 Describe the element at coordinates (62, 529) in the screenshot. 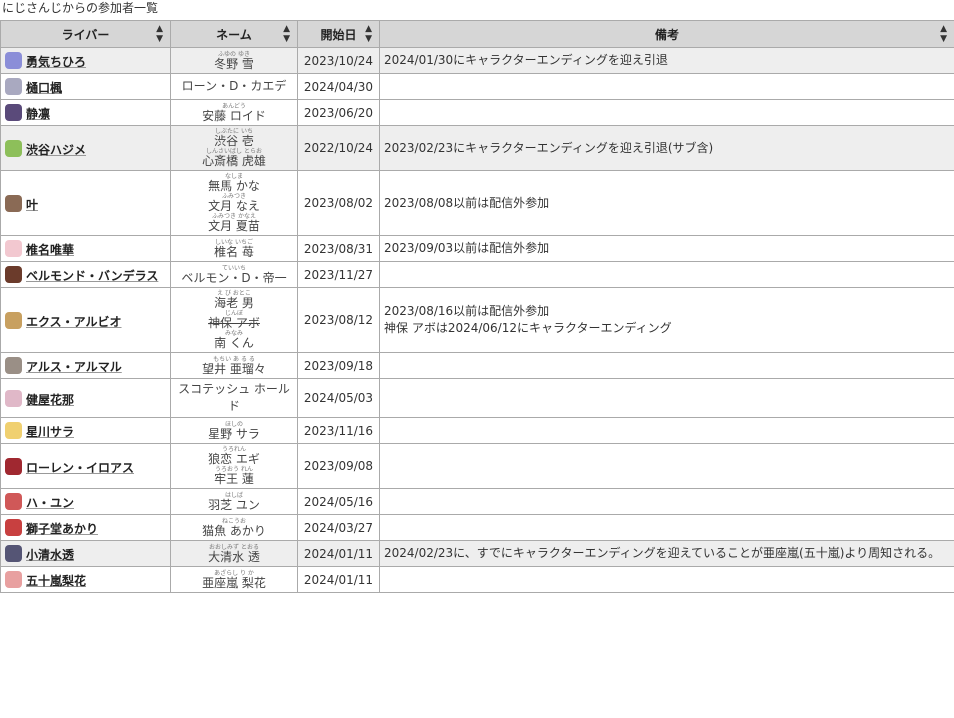

I see `liver-link: 獅子堂あかり` at that location.